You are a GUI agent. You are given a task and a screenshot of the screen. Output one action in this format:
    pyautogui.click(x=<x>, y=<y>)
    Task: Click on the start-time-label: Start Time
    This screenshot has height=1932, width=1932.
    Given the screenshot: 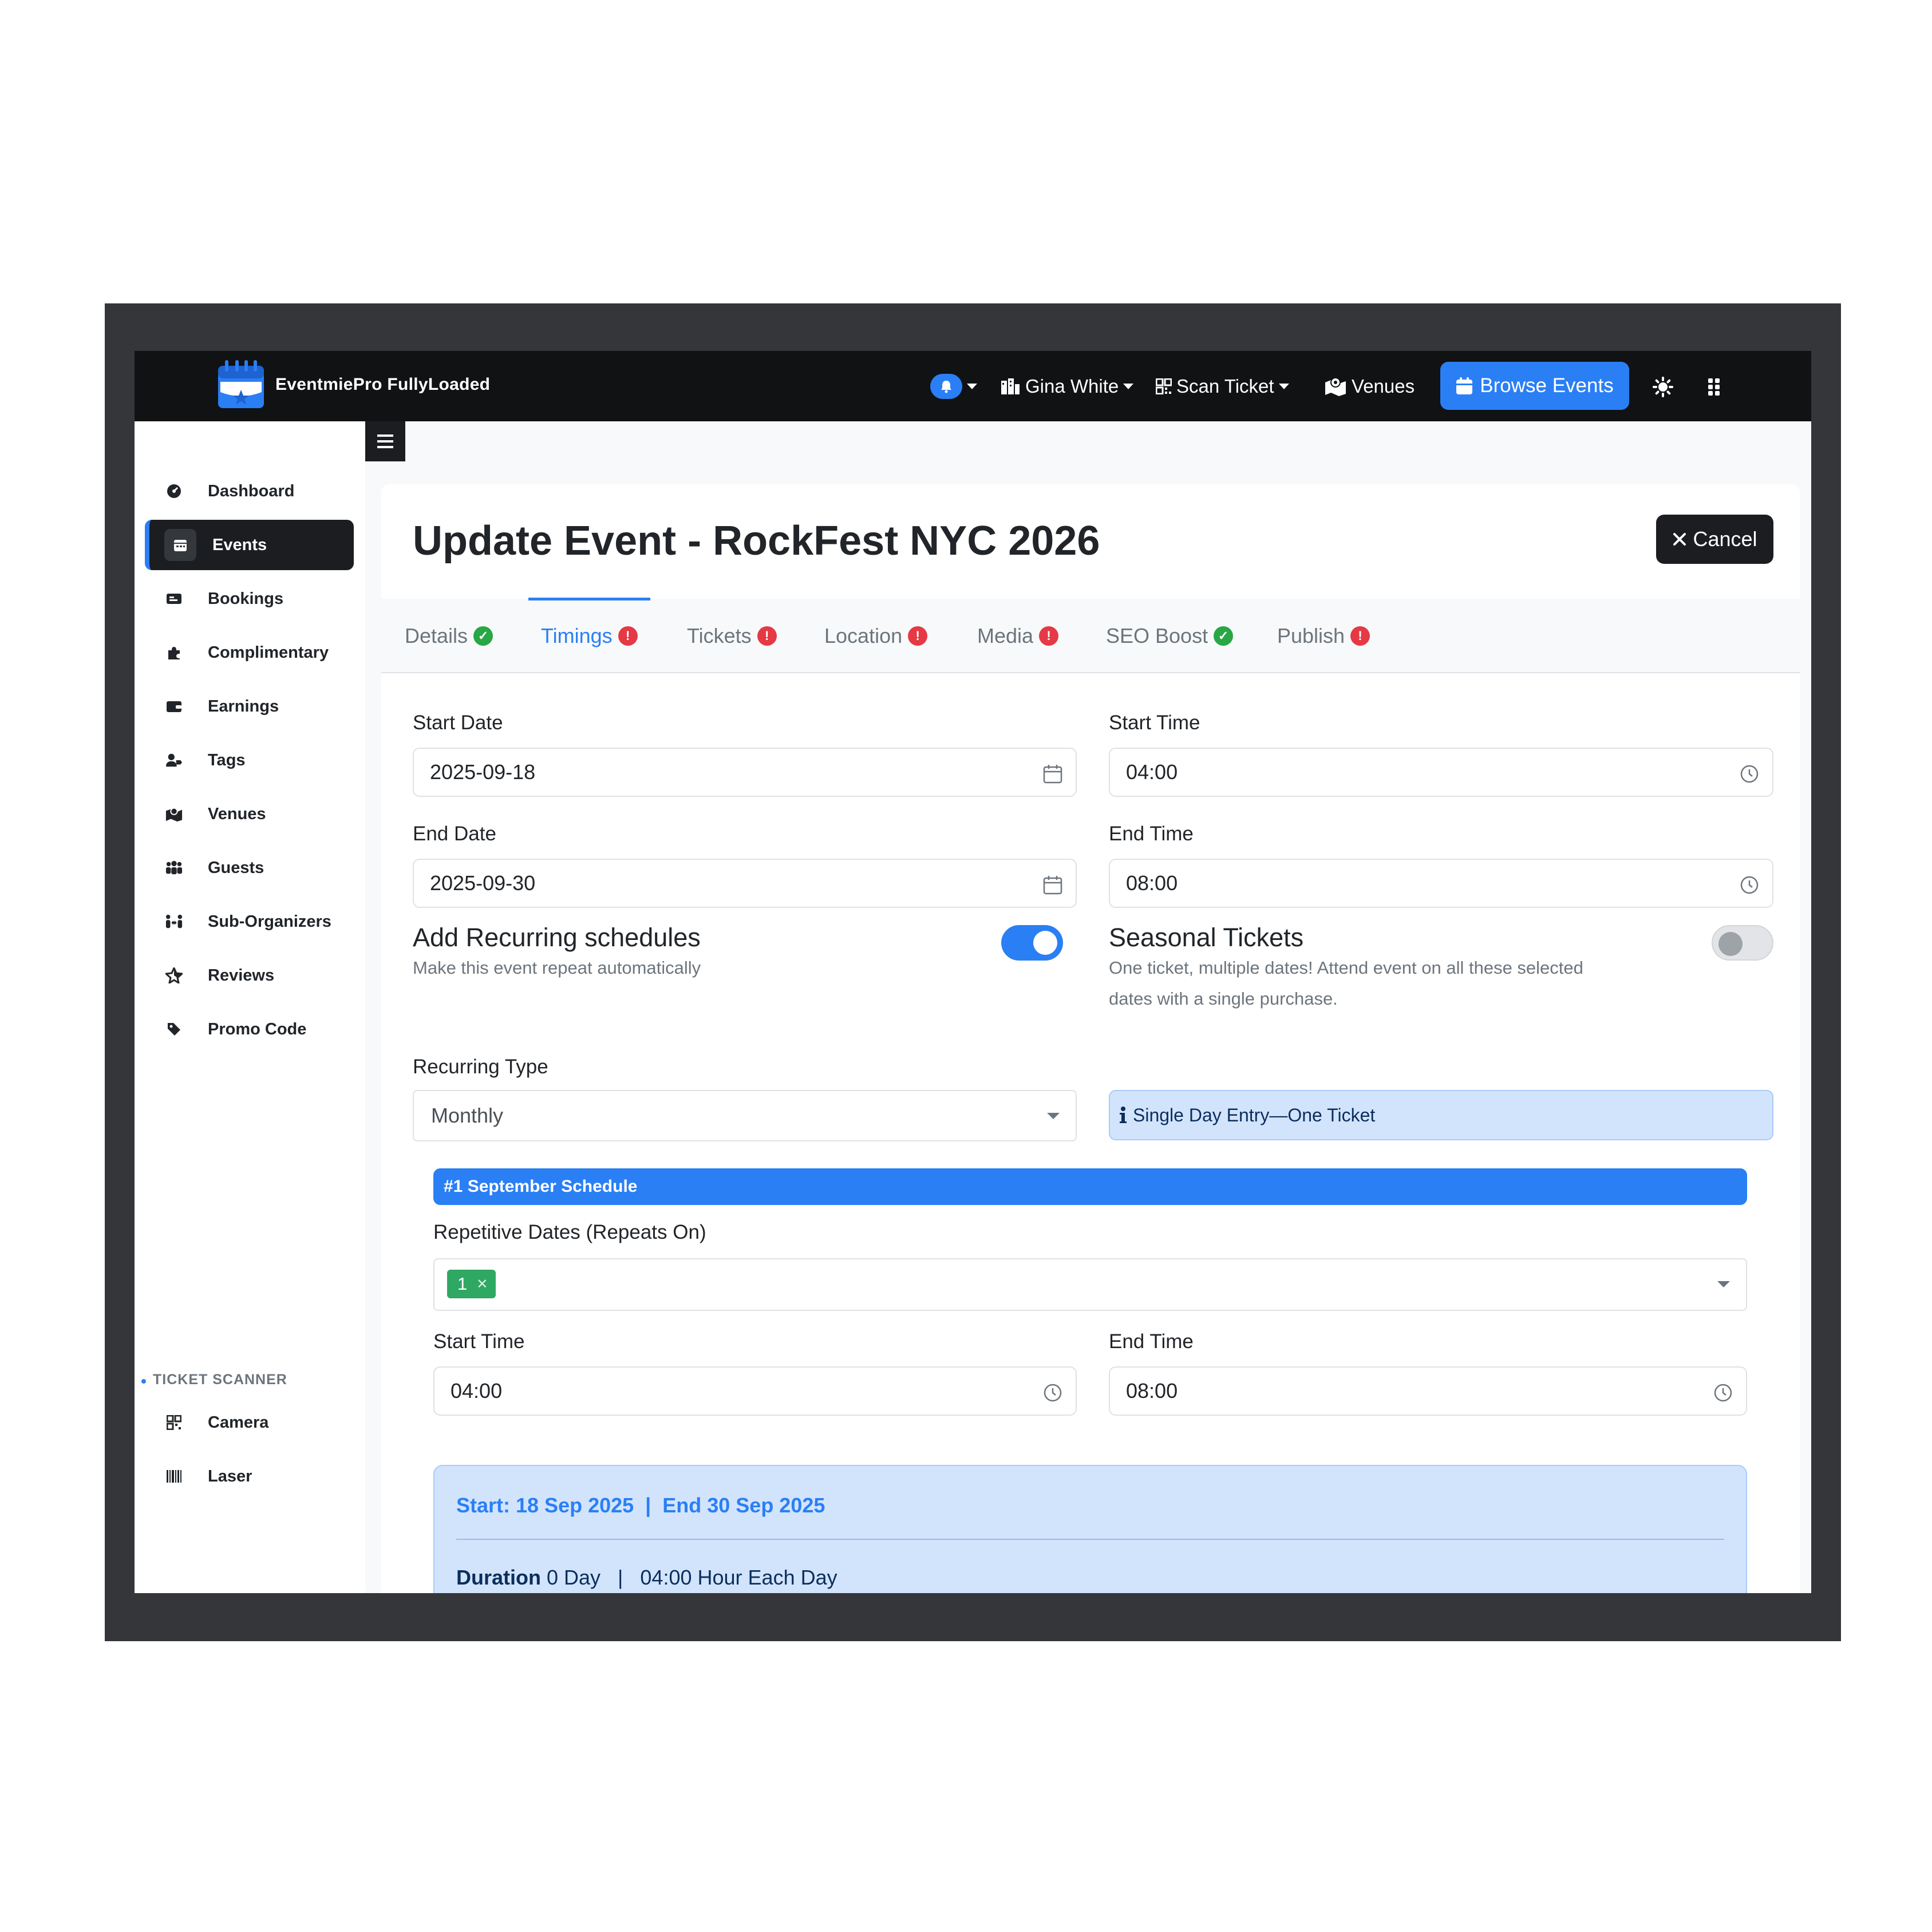 What is the action you would take?
    pyautogui.click(x=1154, y=723)
    